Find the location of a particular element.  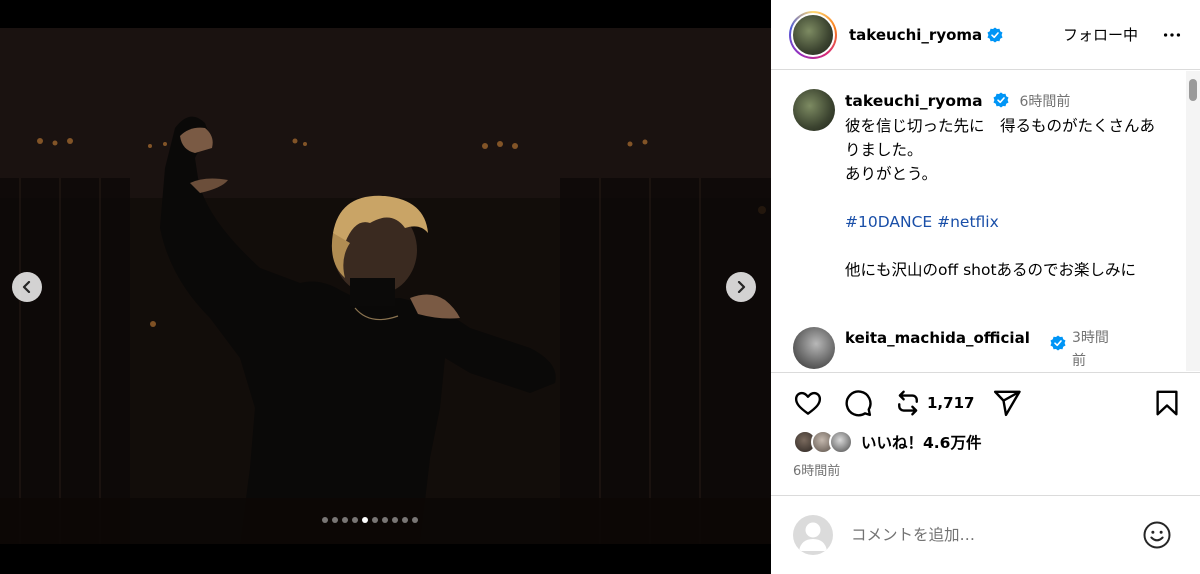

caption-text-line: 他にも沢山のoff shotあるのでお楽しみに is located at coordinates (991, 270).